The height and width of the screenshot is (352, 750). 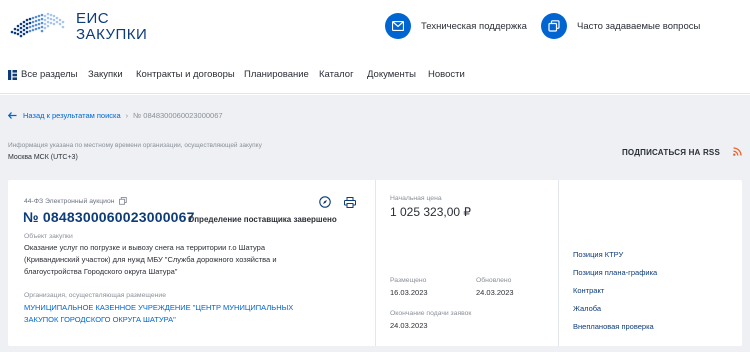 I want to click on purchase-number-link: № 0848300060023000067, so click(x=109, y=217).